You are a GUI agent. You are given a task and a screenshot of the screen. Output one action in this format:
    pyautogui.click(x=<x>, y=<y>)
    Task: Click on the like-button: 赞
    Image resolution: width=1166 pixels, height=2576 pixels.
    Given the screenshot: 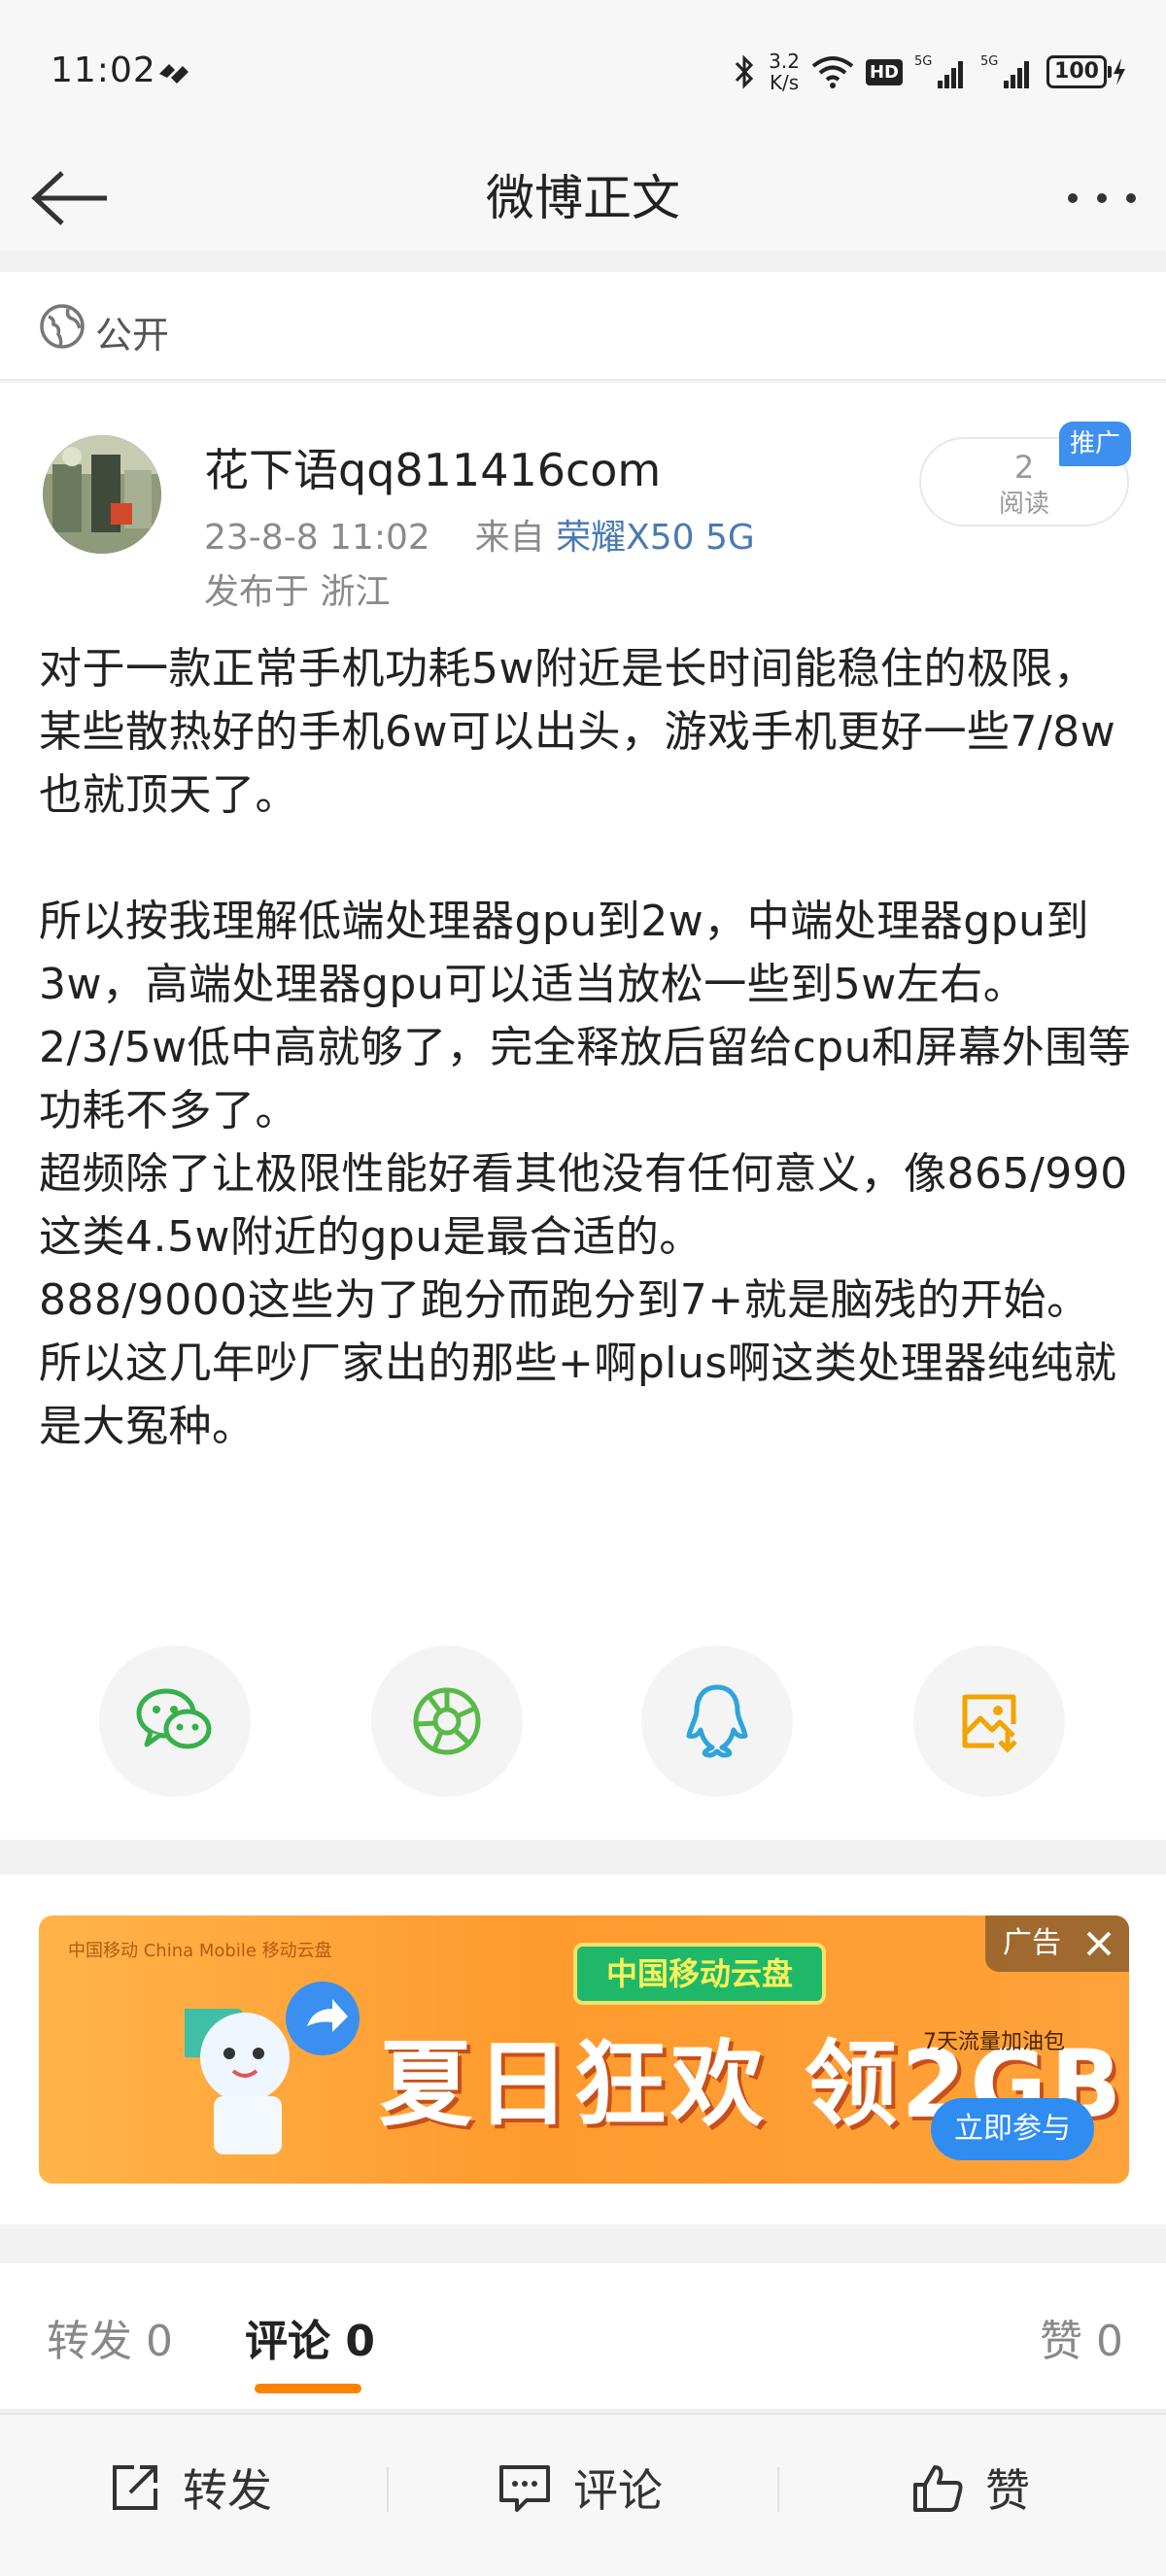 What is the action you would take?
    pyautogui.click(x=970, y=2487)
    